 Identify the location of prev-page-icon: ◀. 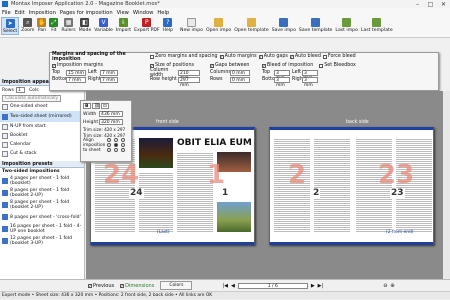
(233, 286).